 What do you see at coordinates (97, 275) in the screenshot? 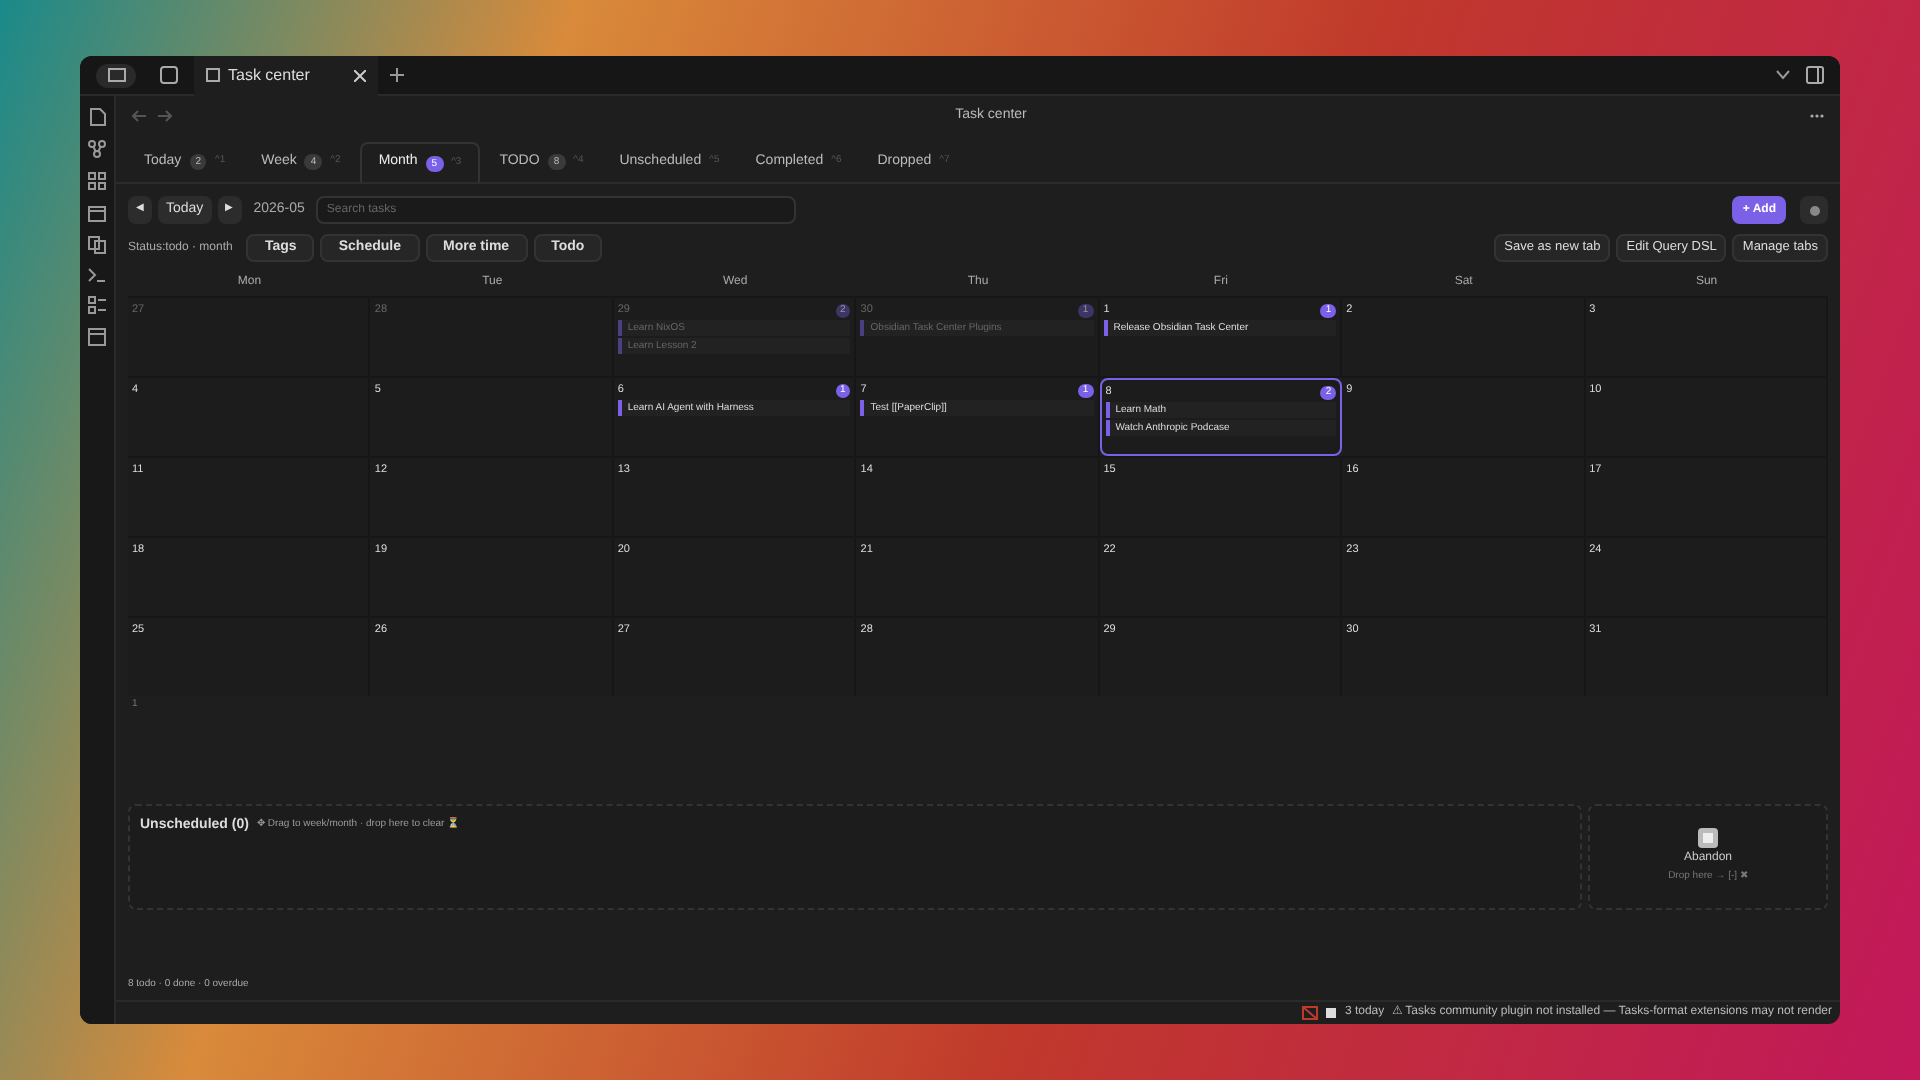
I see `terminal-icon` at bounding box center [97, 275].